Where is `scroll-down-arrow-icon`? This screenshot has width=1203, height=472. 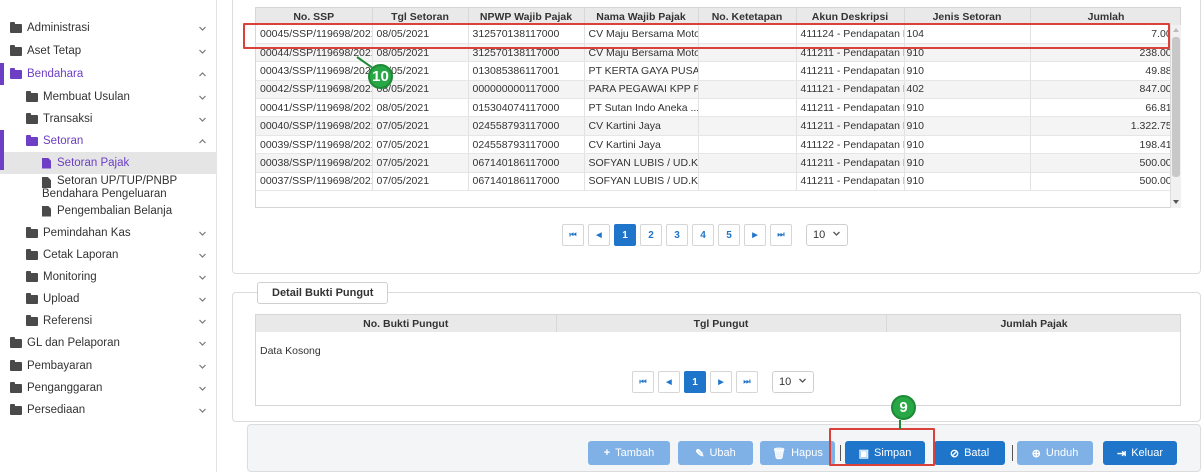 scroll-down-arrow-icon is located at coordinates (1176, 202).